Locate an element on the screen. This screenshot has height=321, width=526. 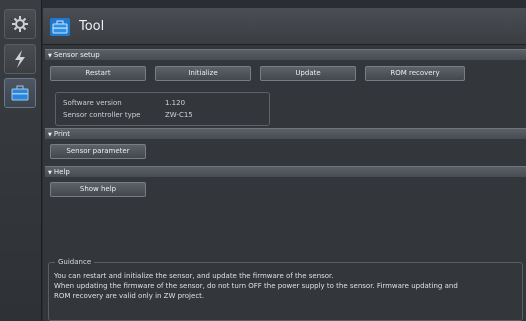
sidebar-item-power is located at coordinates (20, 59).